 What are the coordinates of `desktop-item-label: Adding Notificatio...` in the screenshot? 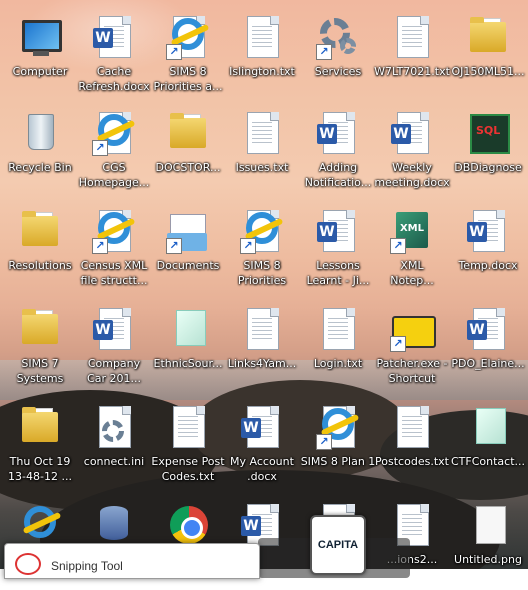 It's located at (338, 175).